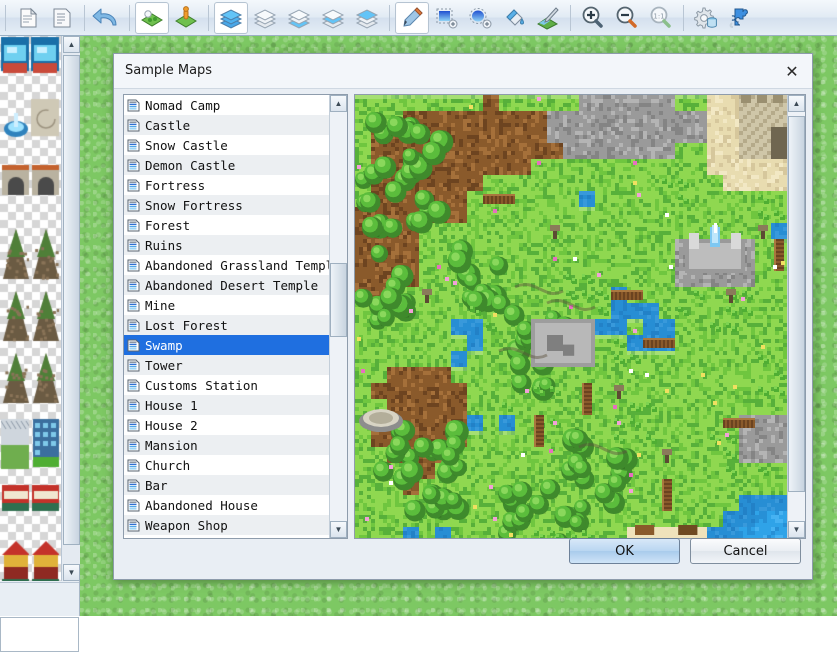 This screenshot has width=837, height=652. I want to click on ok-button: OK, so click(624, 551).